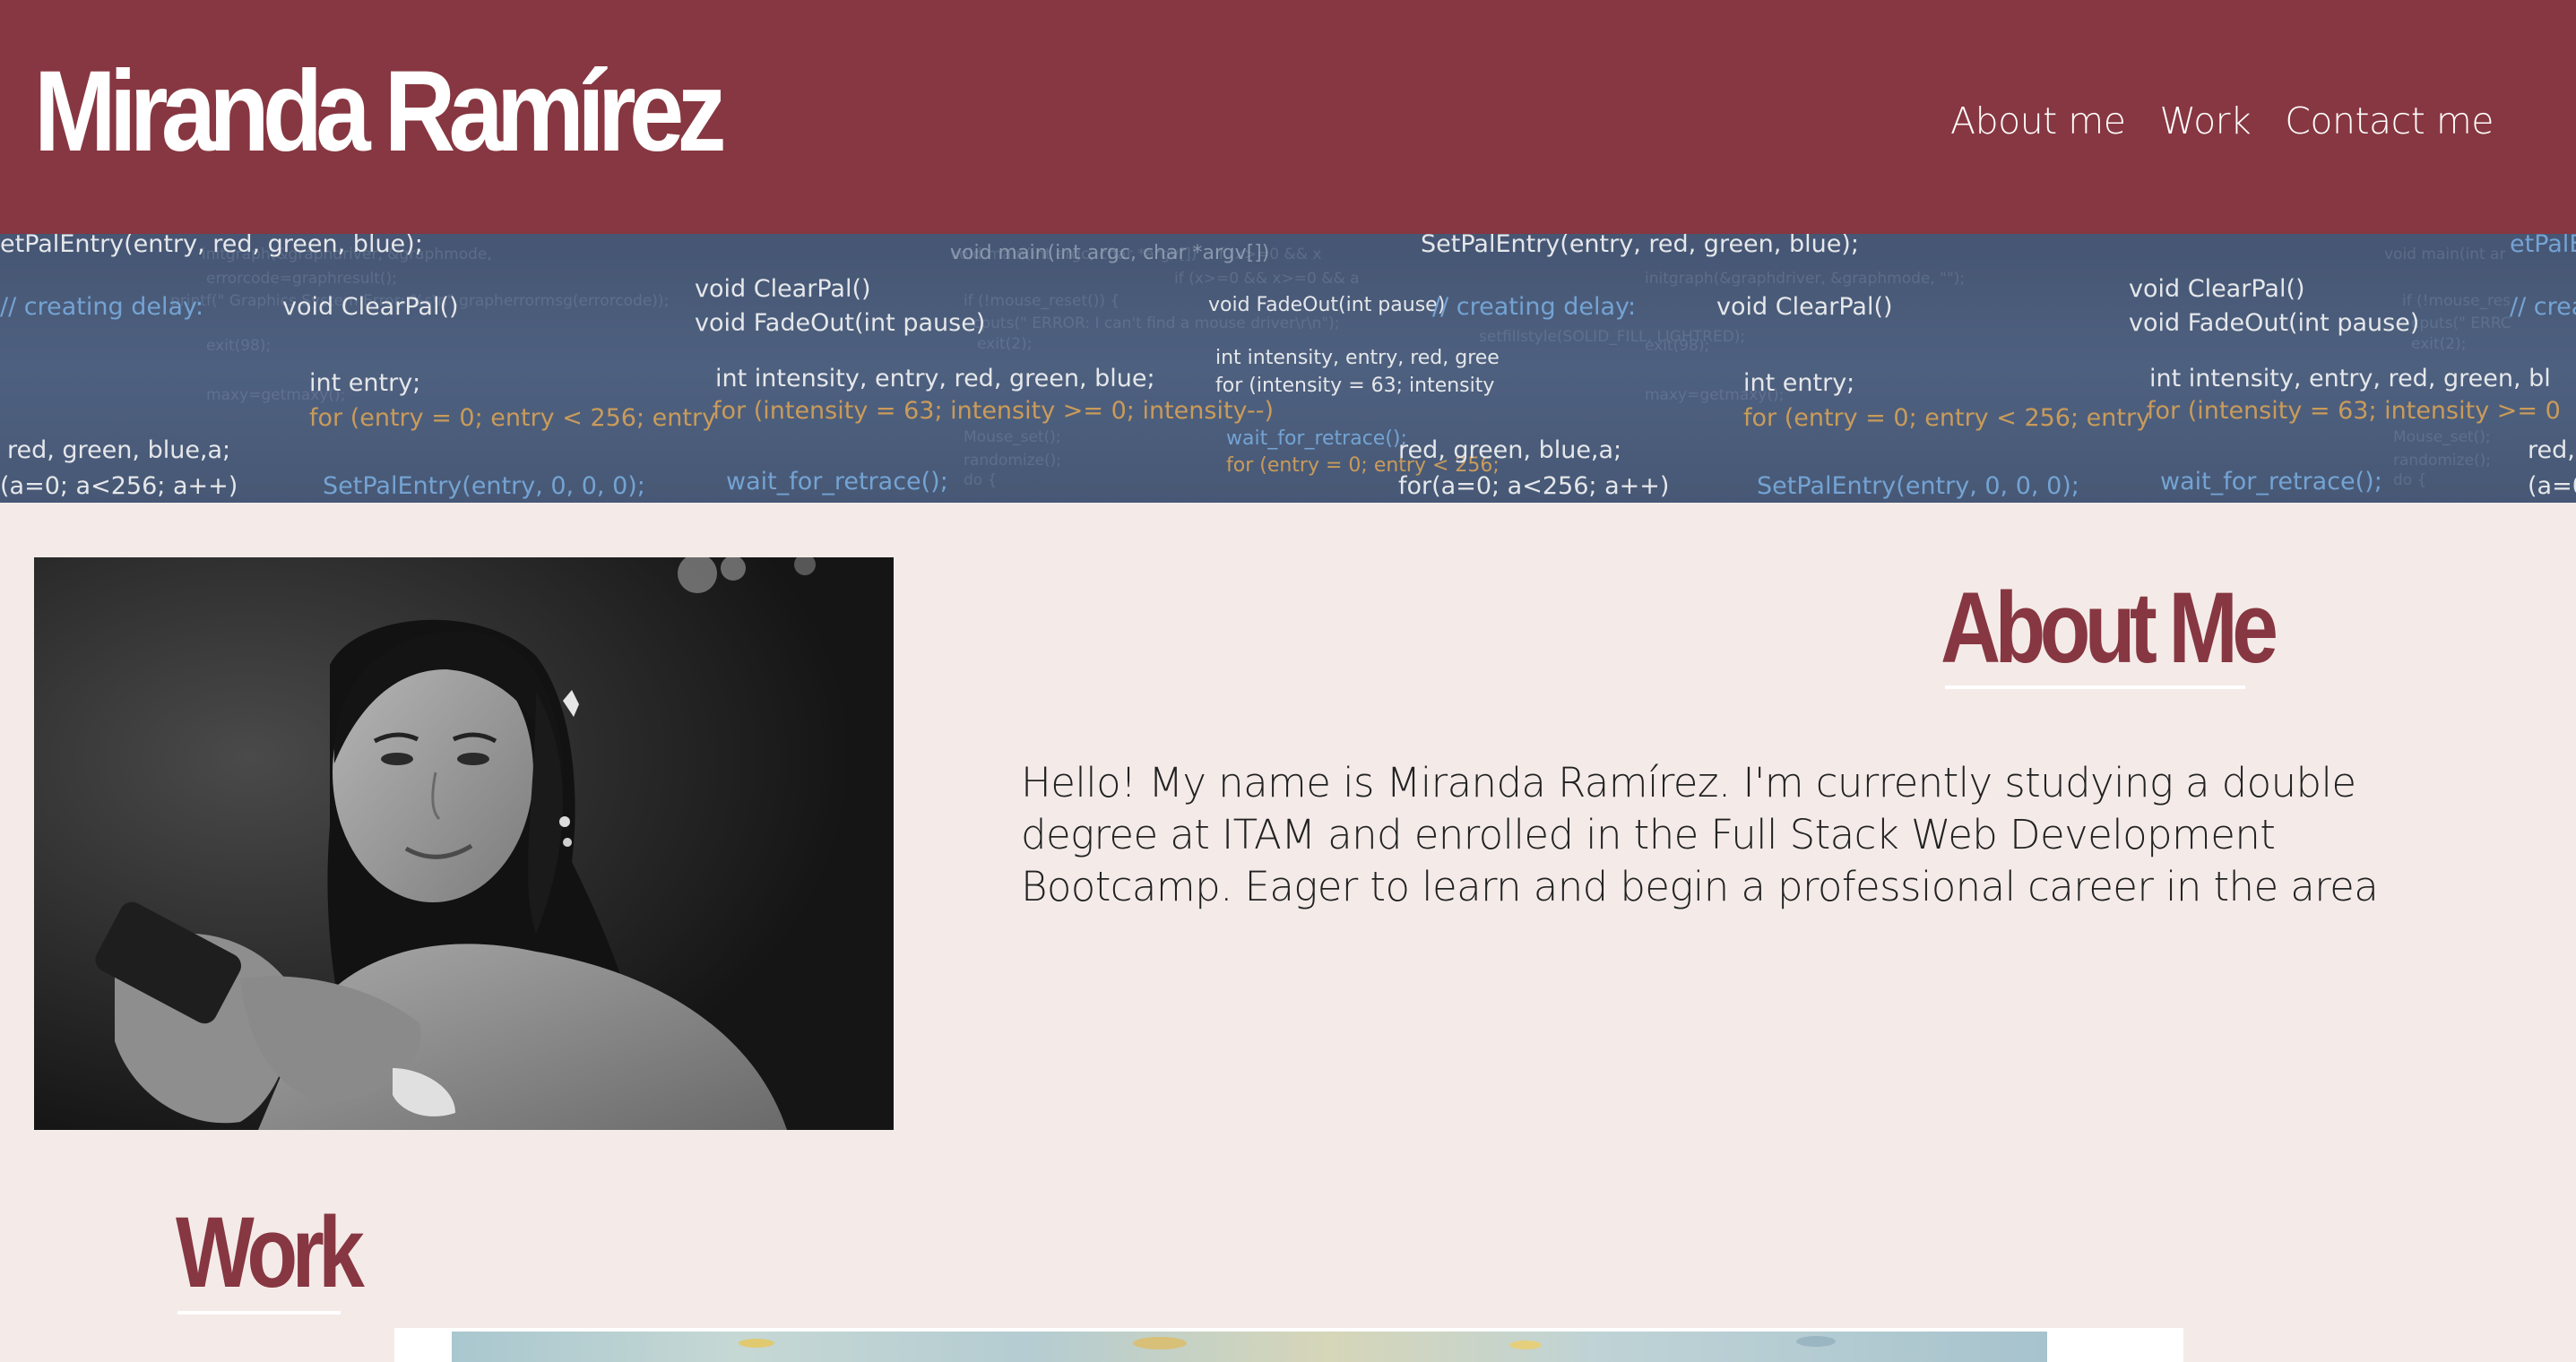  I want to click on work-heading: Work, so click(270, 1252).